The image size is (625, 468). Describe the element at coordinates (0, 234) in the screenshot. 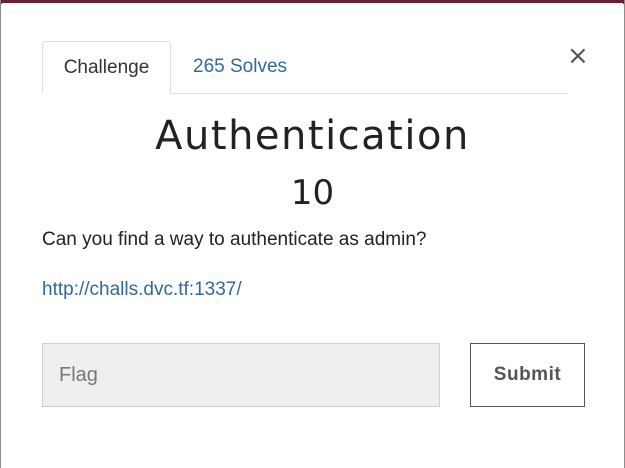

I see `left-edge` at that location.